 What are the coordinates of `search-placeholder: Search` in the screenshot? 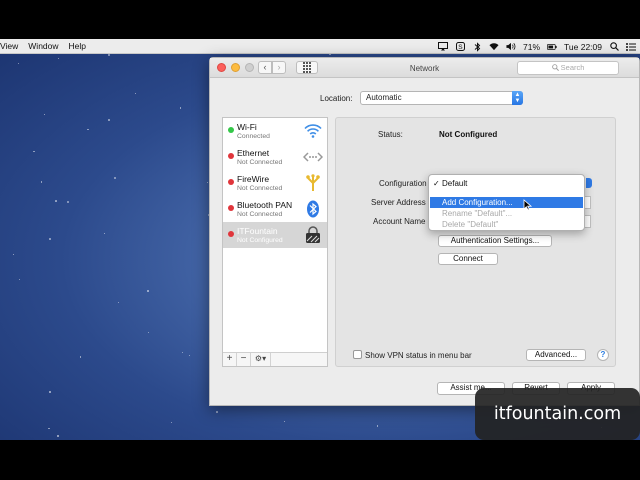 It's located at (572, 67).